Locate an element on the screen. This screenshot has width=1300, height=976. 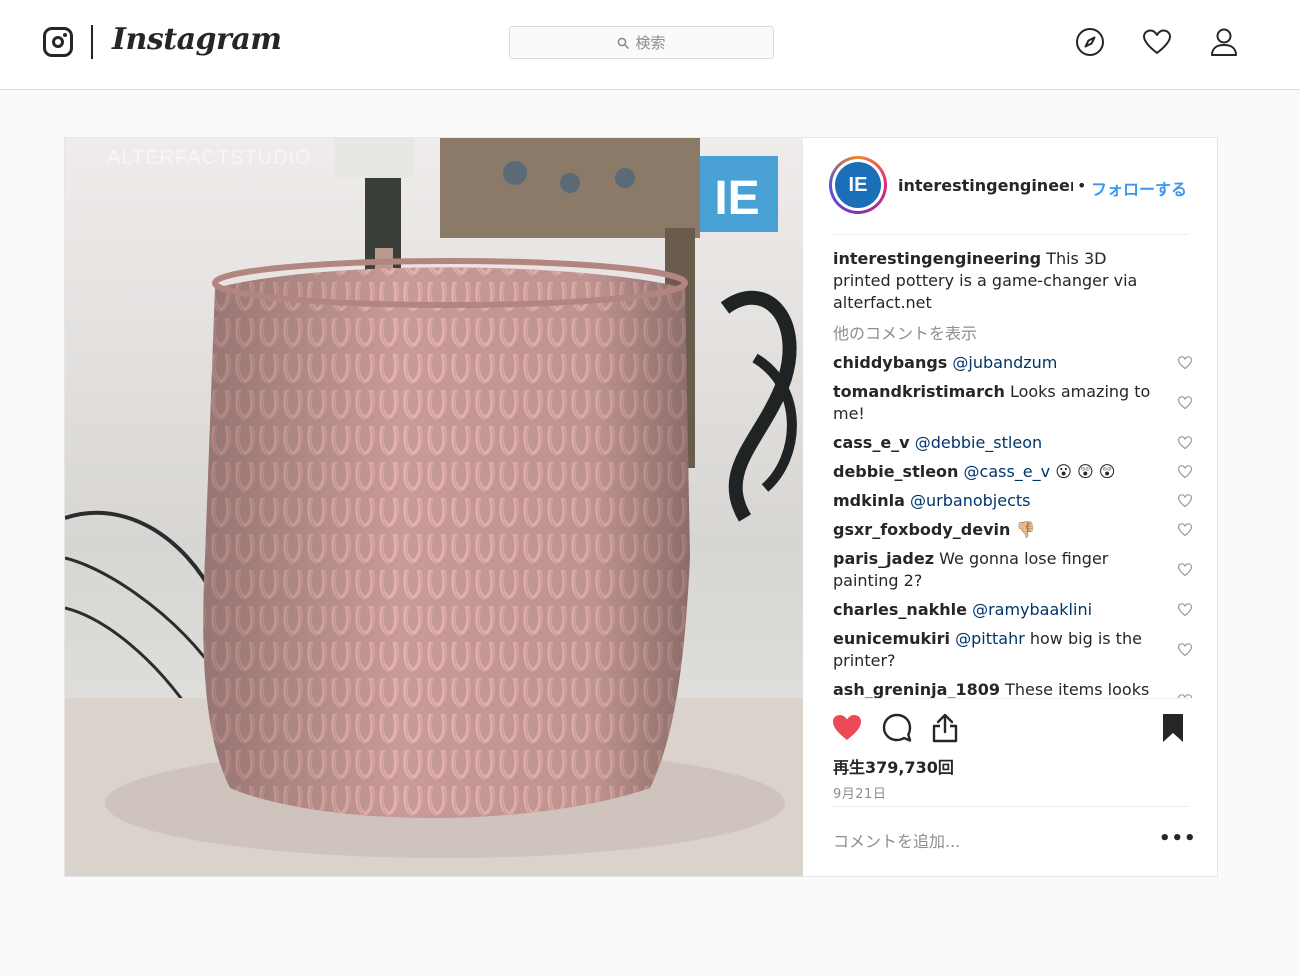
comment-username: debbie_stleon is located at coordinates (895, 471).